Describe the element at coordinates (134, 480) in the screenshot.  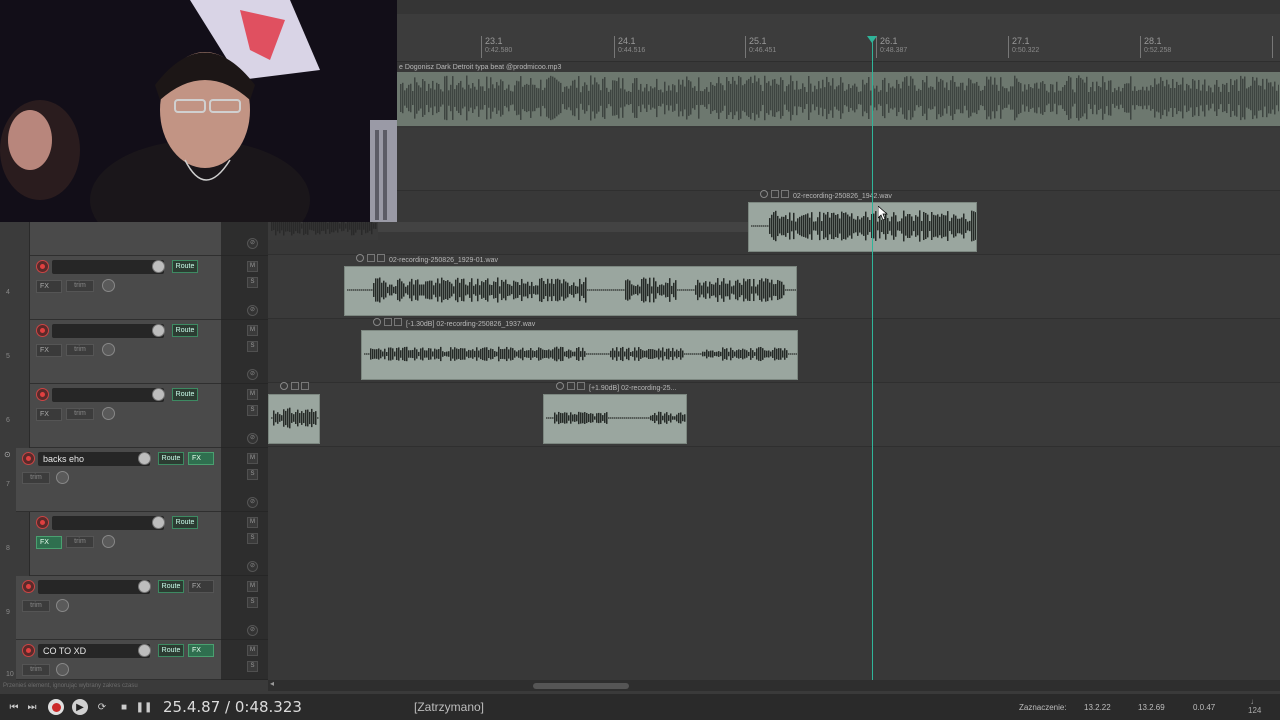
I see `track-panel-7: ⊙ 7 backs eho Route FX trim M S ⊘` at that location.